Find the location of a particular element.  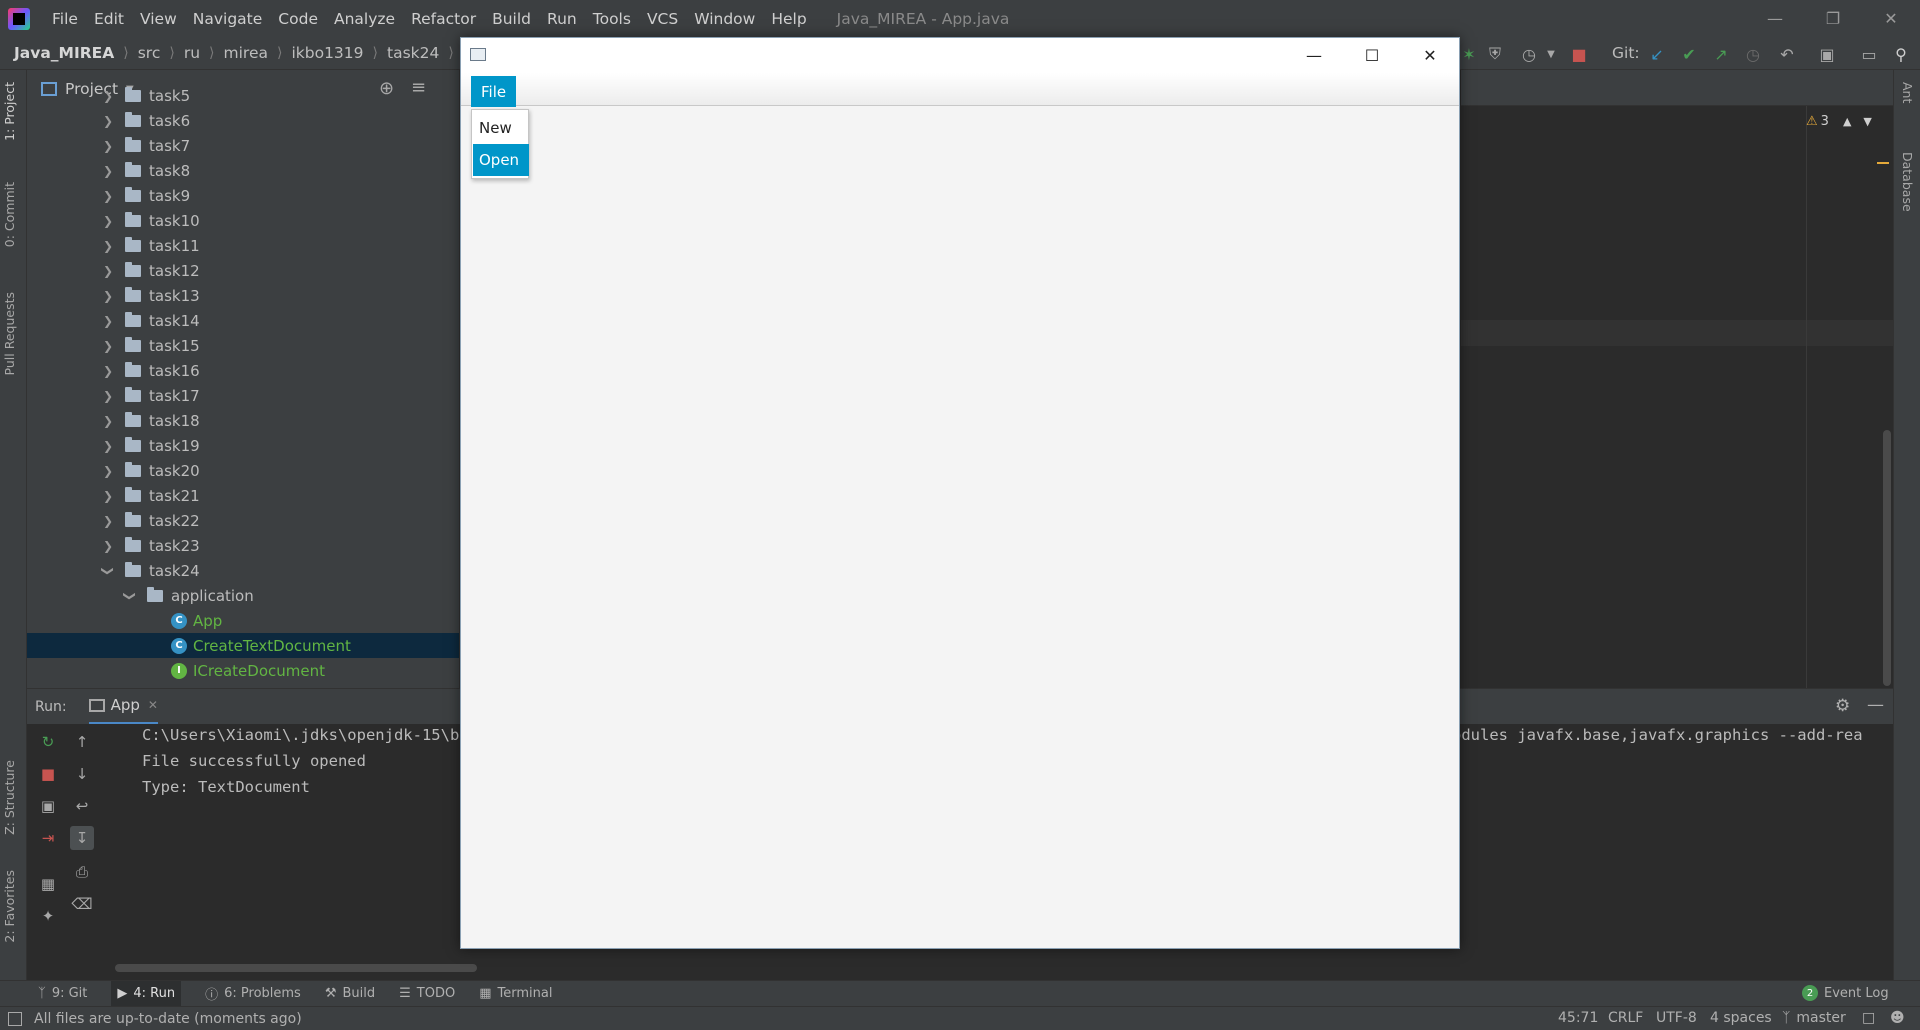

fx-titlebar: — ☐ ✕ is located at coordinates (960, 55).